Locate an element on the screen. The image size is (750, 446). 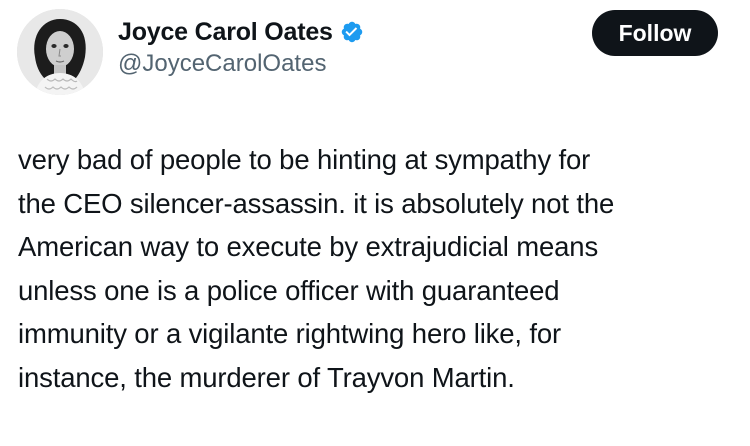
follow-button: Follow is located at coordinates (655, 33).